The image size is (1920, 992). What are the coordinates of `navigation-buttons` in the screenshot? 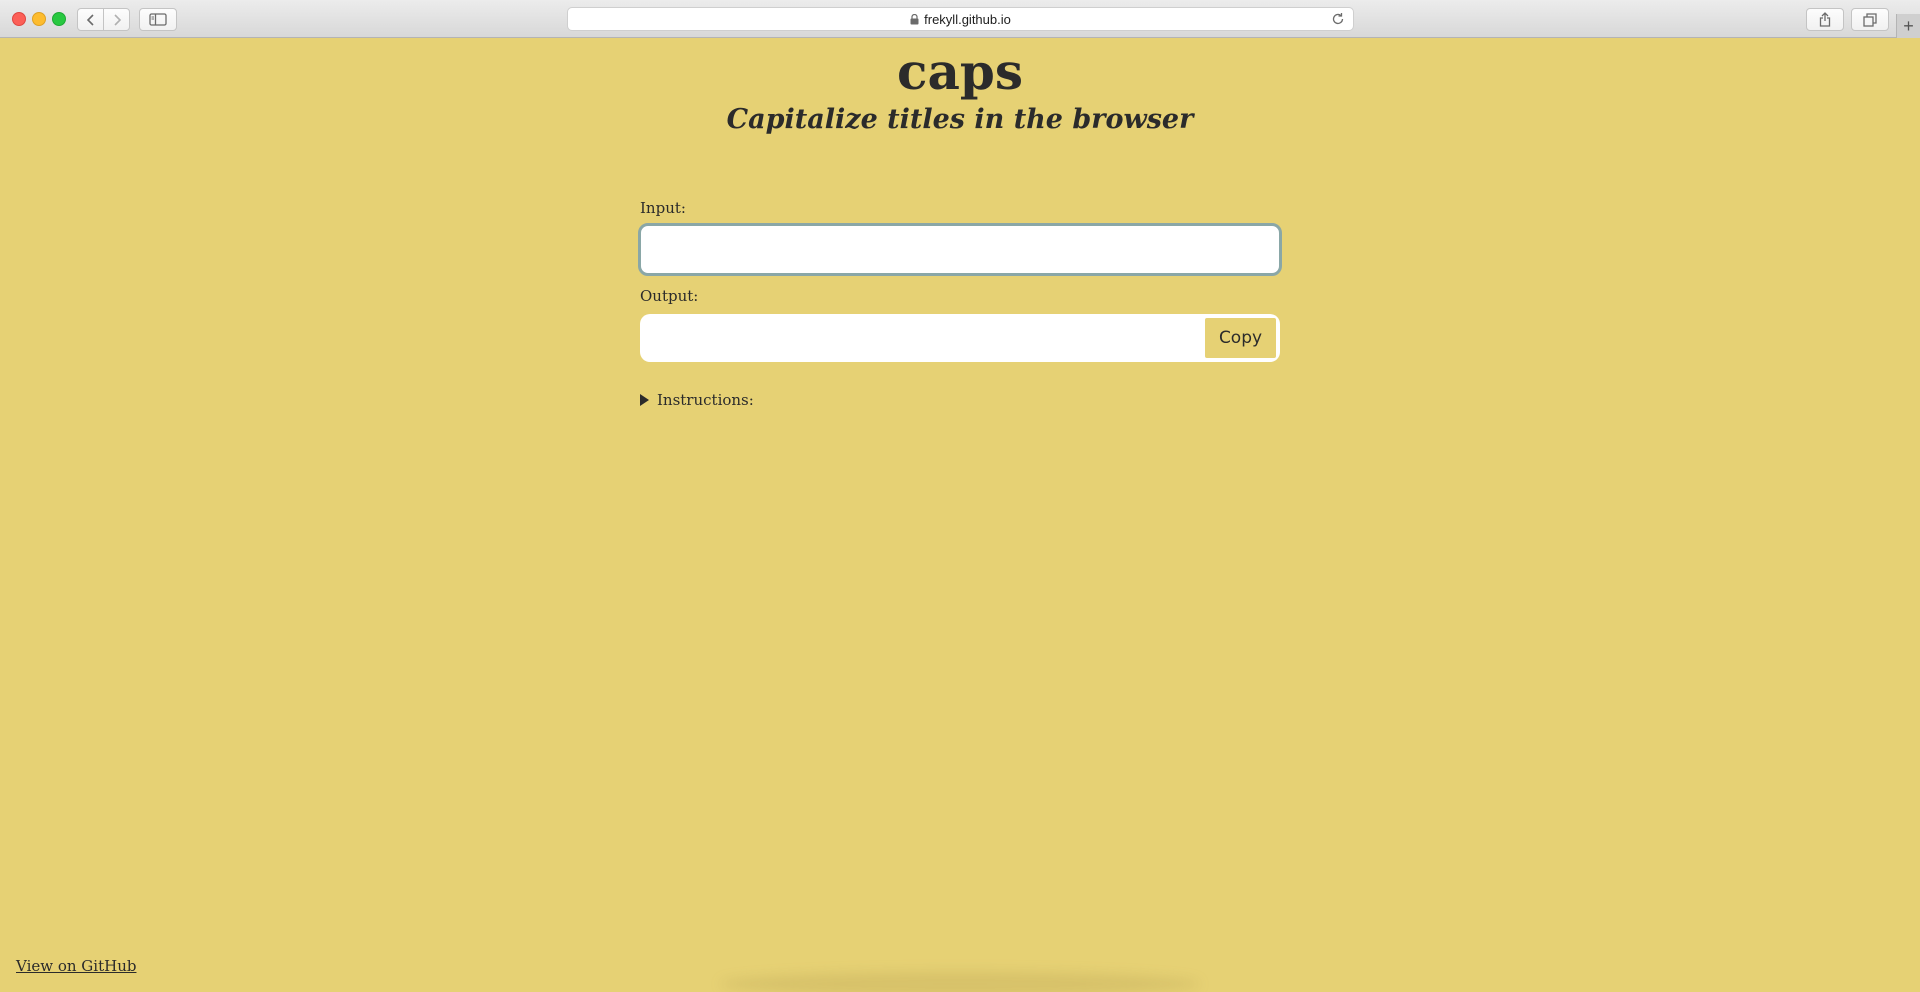 It's located at (103, 19).